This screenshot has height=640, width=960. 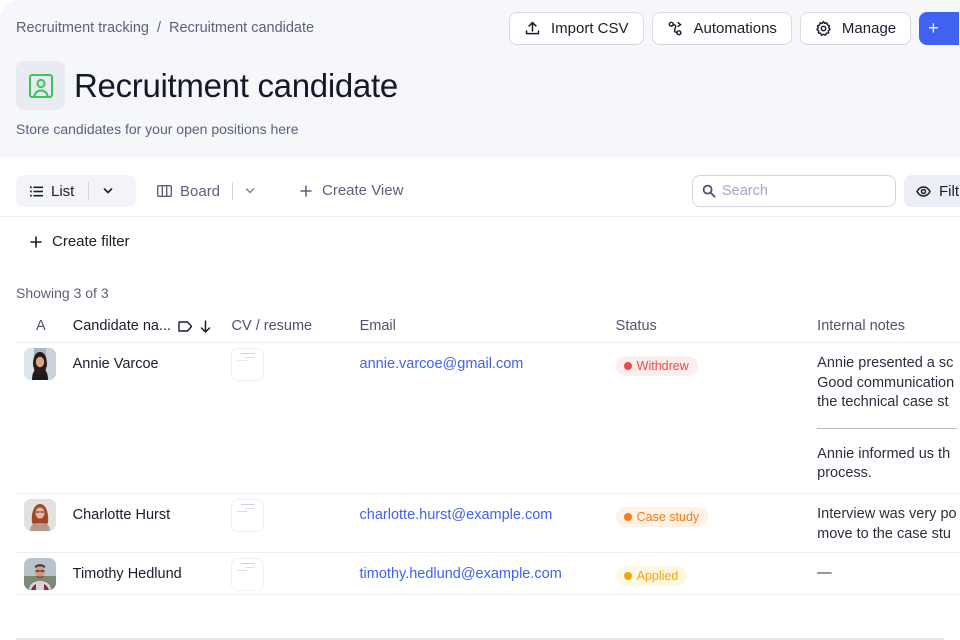 I want to click on note-line: process., so click(x=844, y=473).